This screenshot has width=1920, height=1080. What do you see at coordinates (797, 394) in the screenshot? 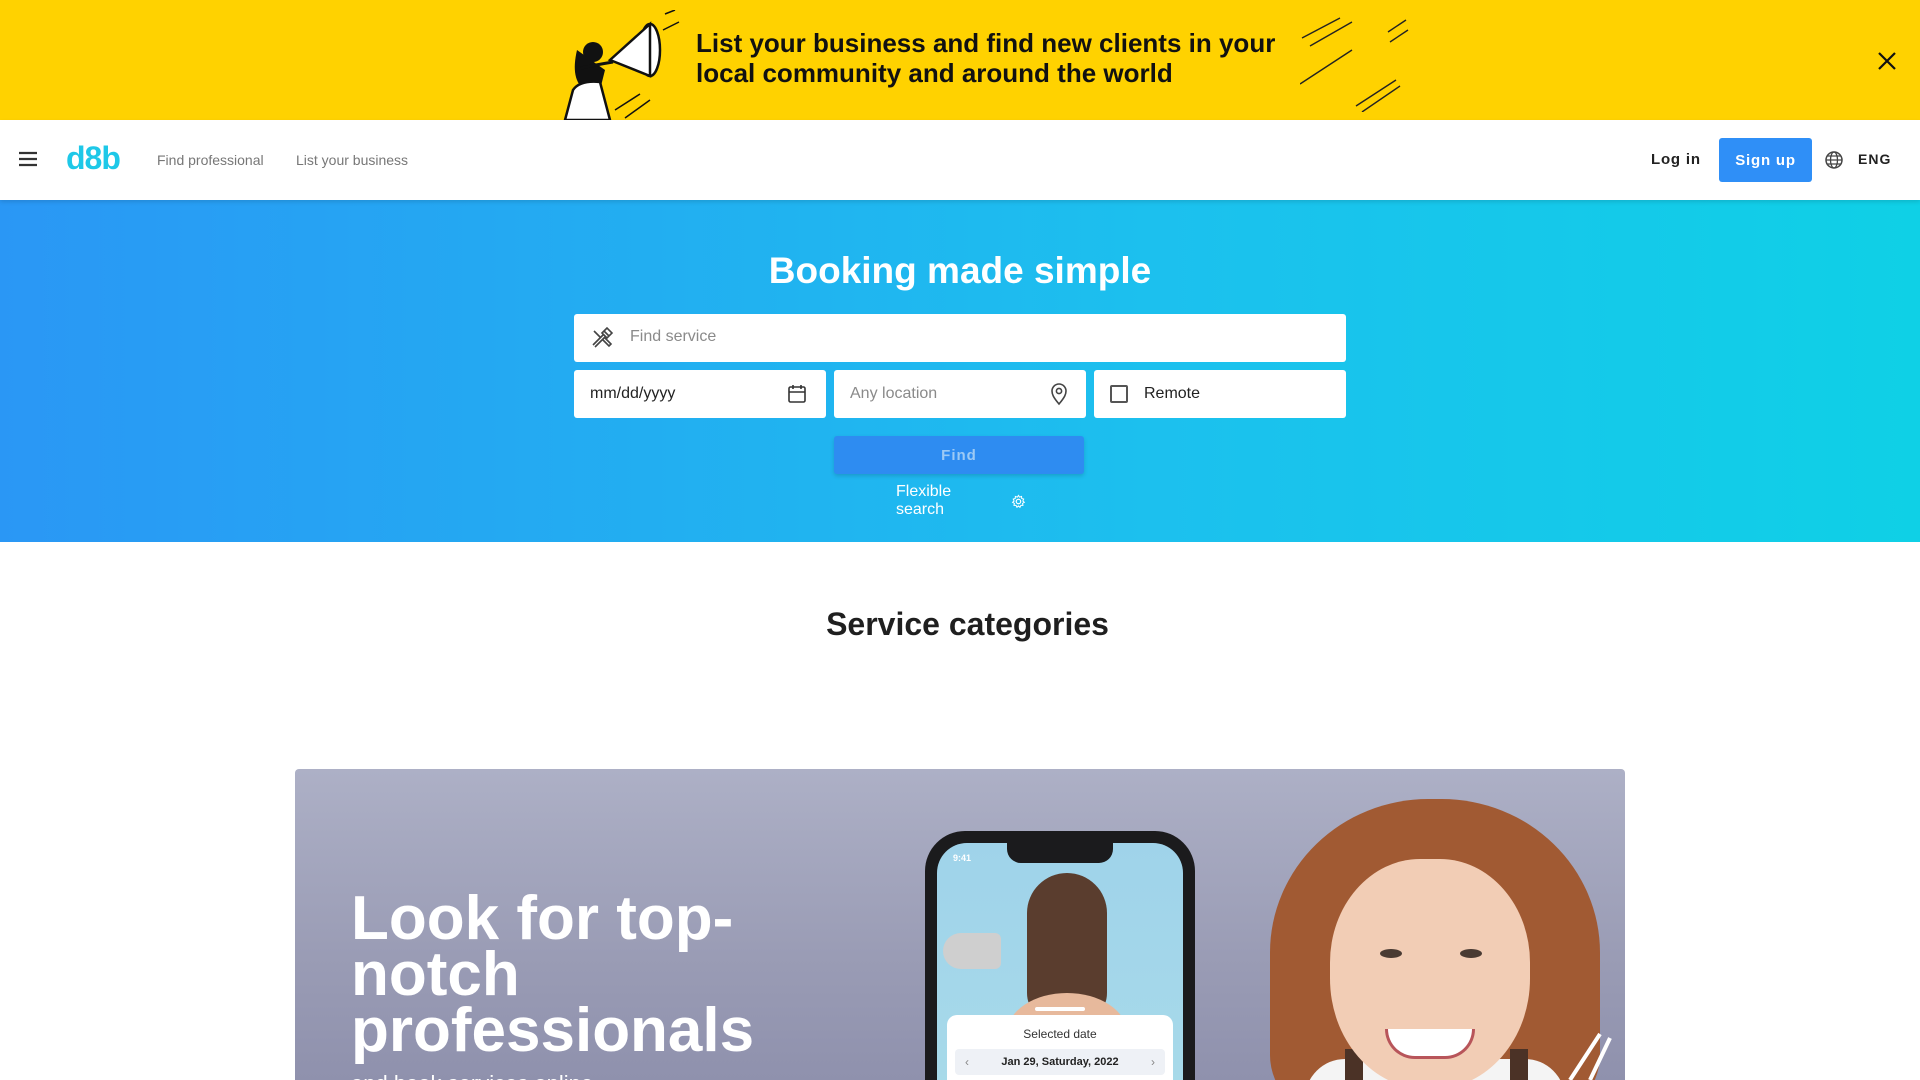
I see `calendar-icon` at bounding box center [797, 394].